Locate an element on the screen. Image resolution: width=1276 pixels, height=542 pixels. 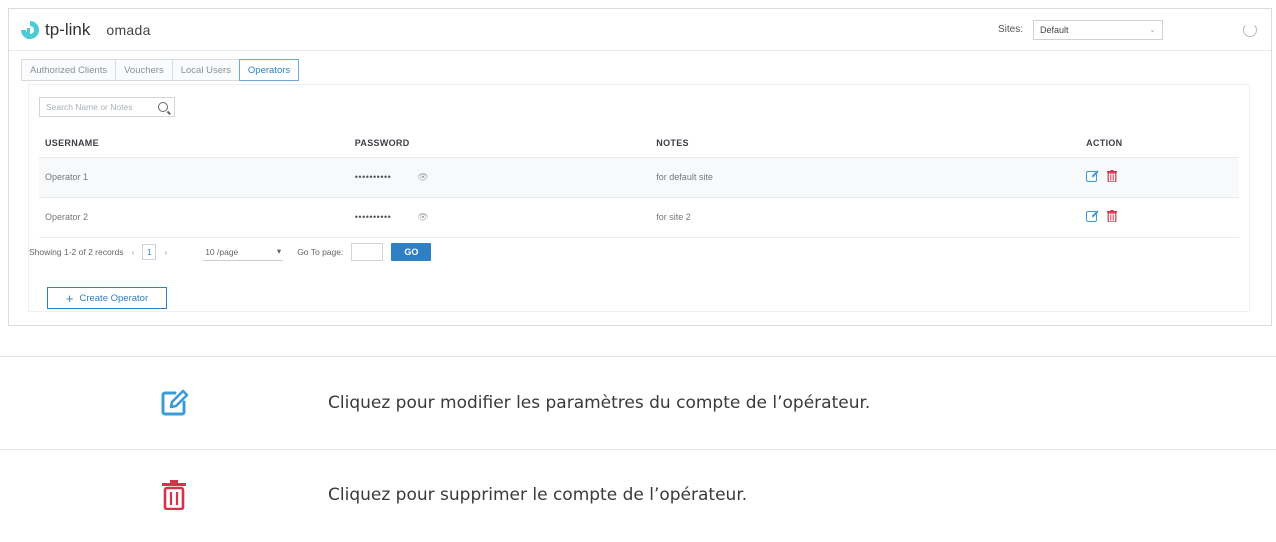
site-selector: Sites: Default ⌄ is located at coordinates (1129, 29).